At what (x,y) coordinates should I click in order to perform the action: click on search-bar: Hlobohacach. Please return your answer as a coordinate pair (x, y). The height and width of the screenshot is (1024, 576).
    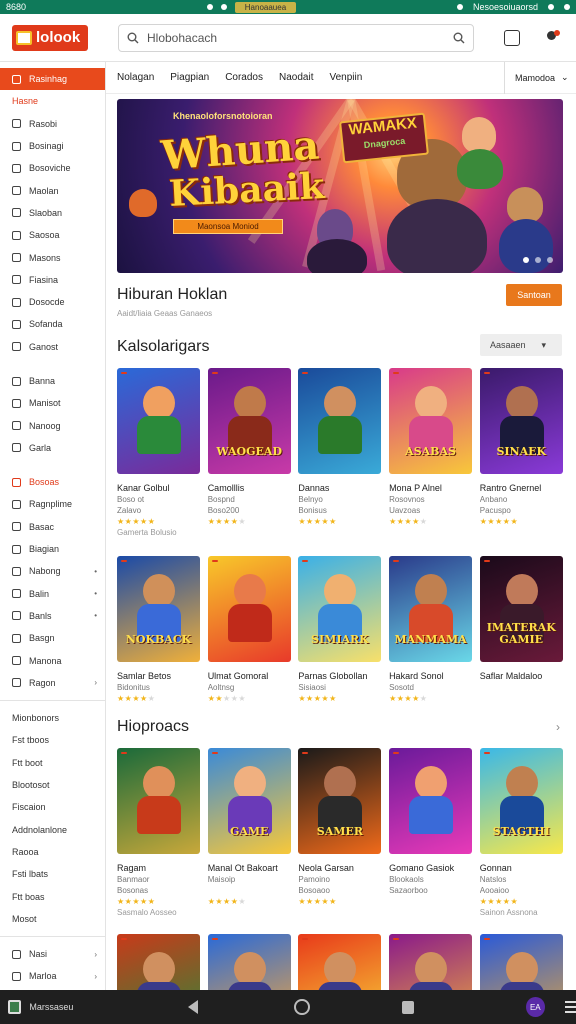
    Looking at the image, I should click on (296, 37).